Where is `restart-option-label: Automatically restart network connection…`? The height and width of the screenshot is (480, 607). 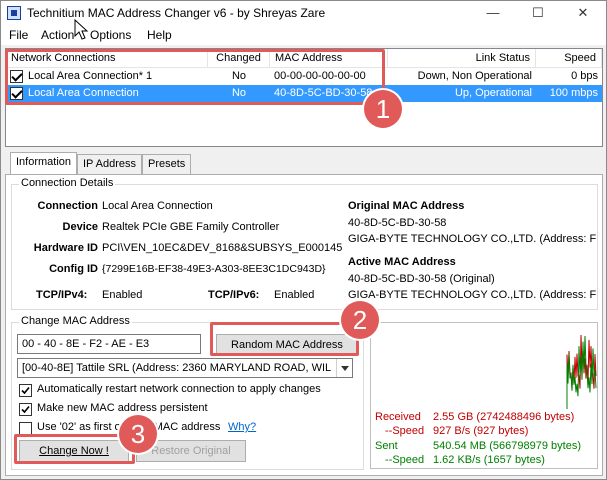 restart-option-label: Automatically restart network connection… is located at coordinates (179, 389).